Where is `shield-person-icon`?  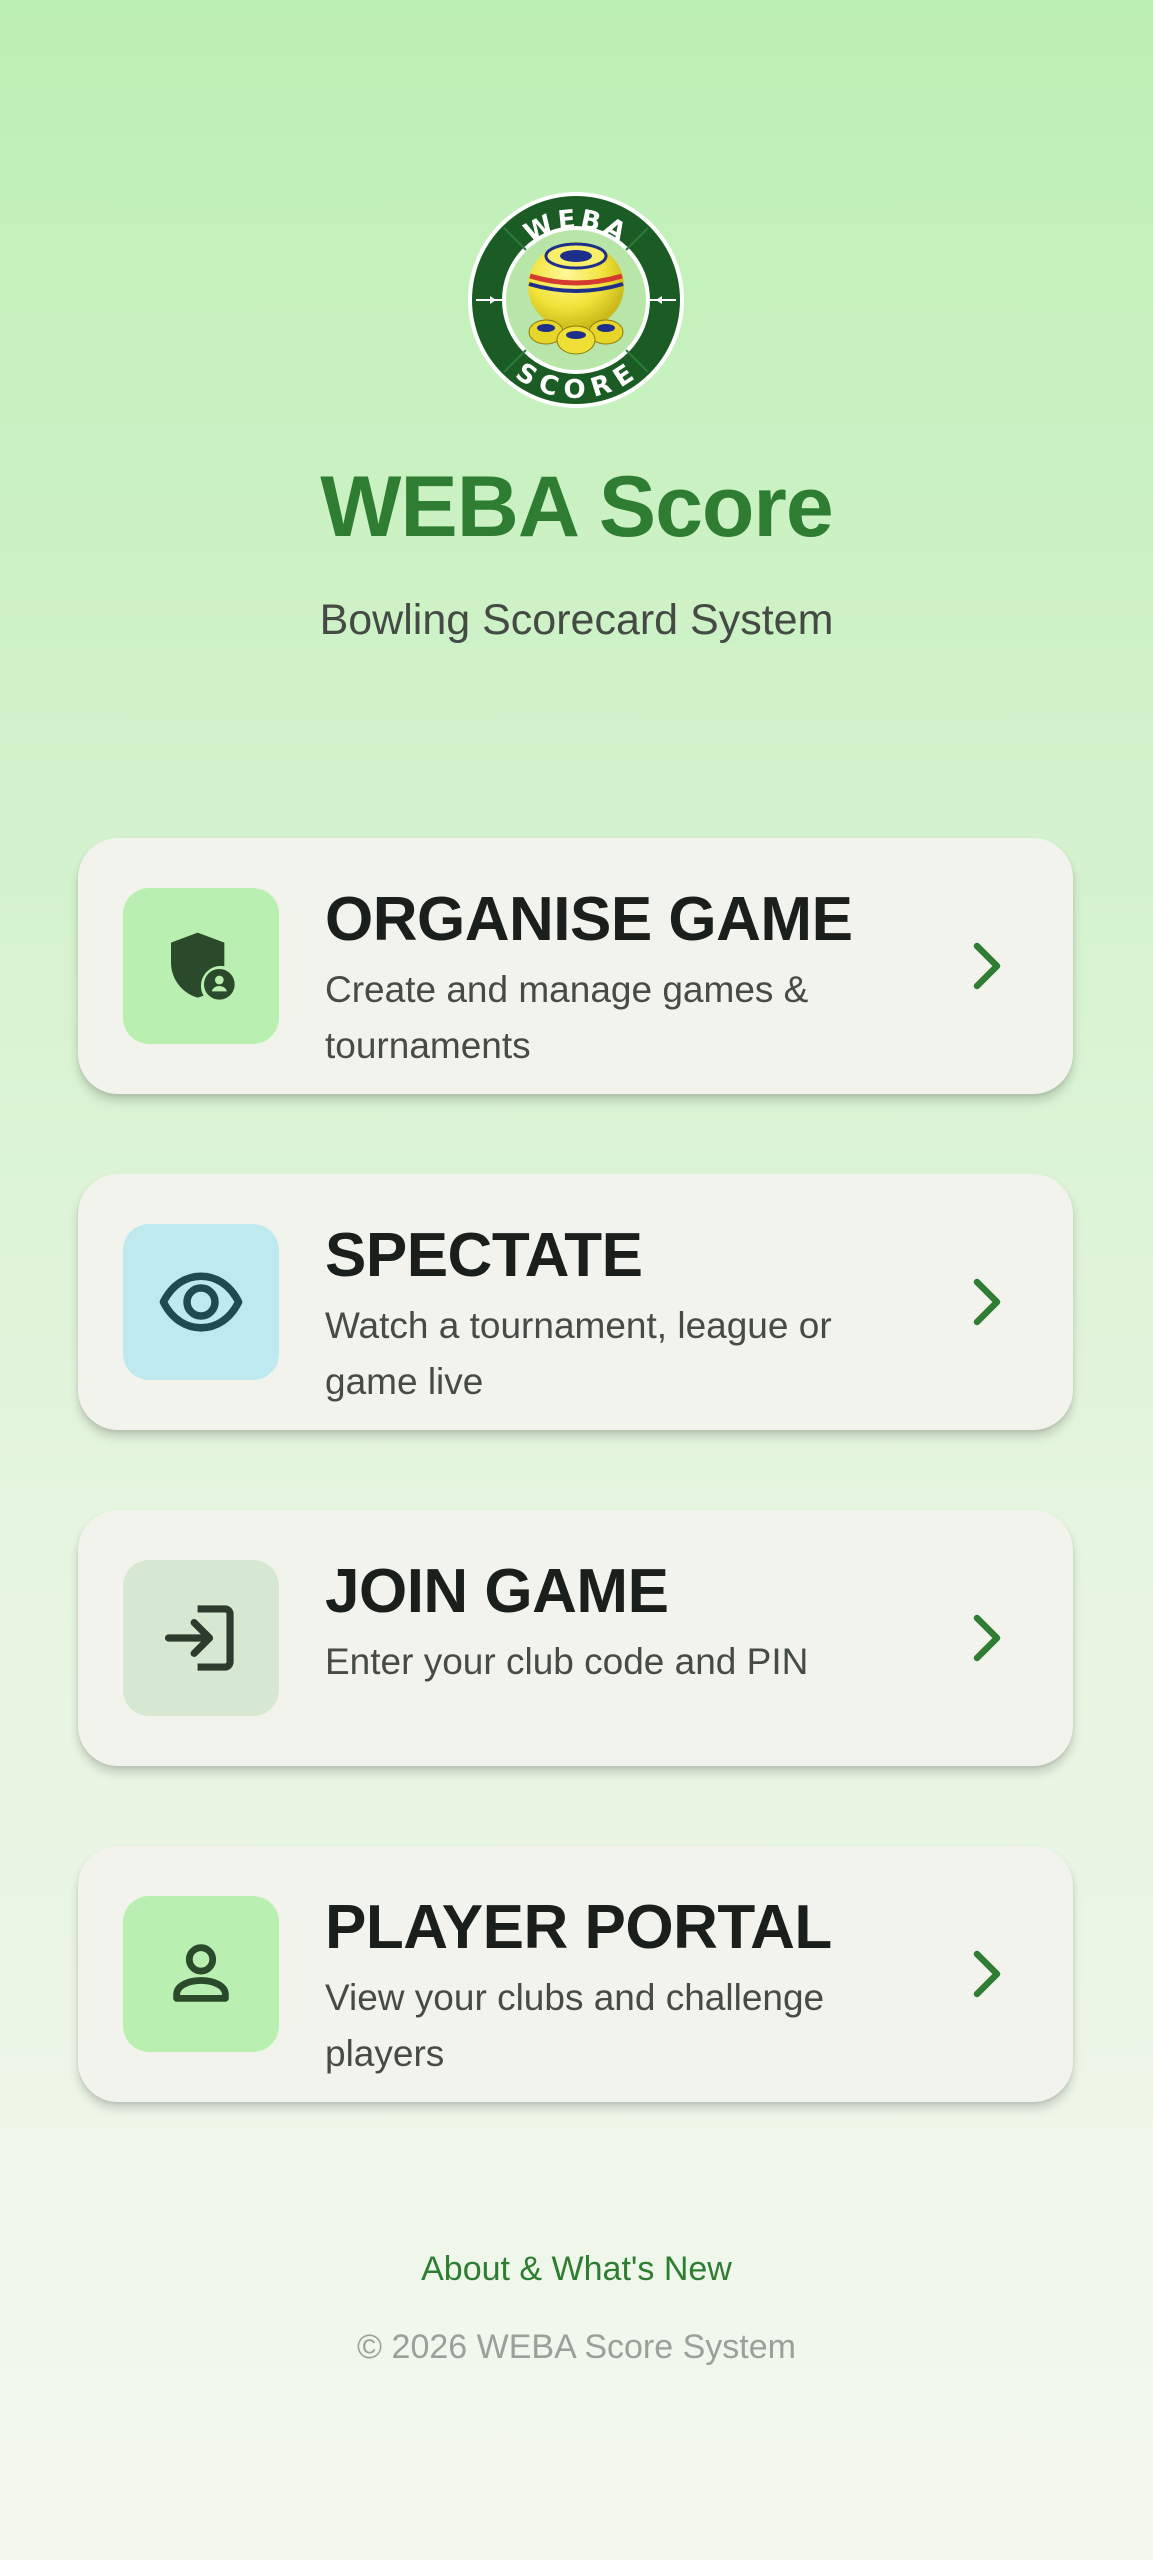 shield-person-icon is located at coordinates (203, 966).